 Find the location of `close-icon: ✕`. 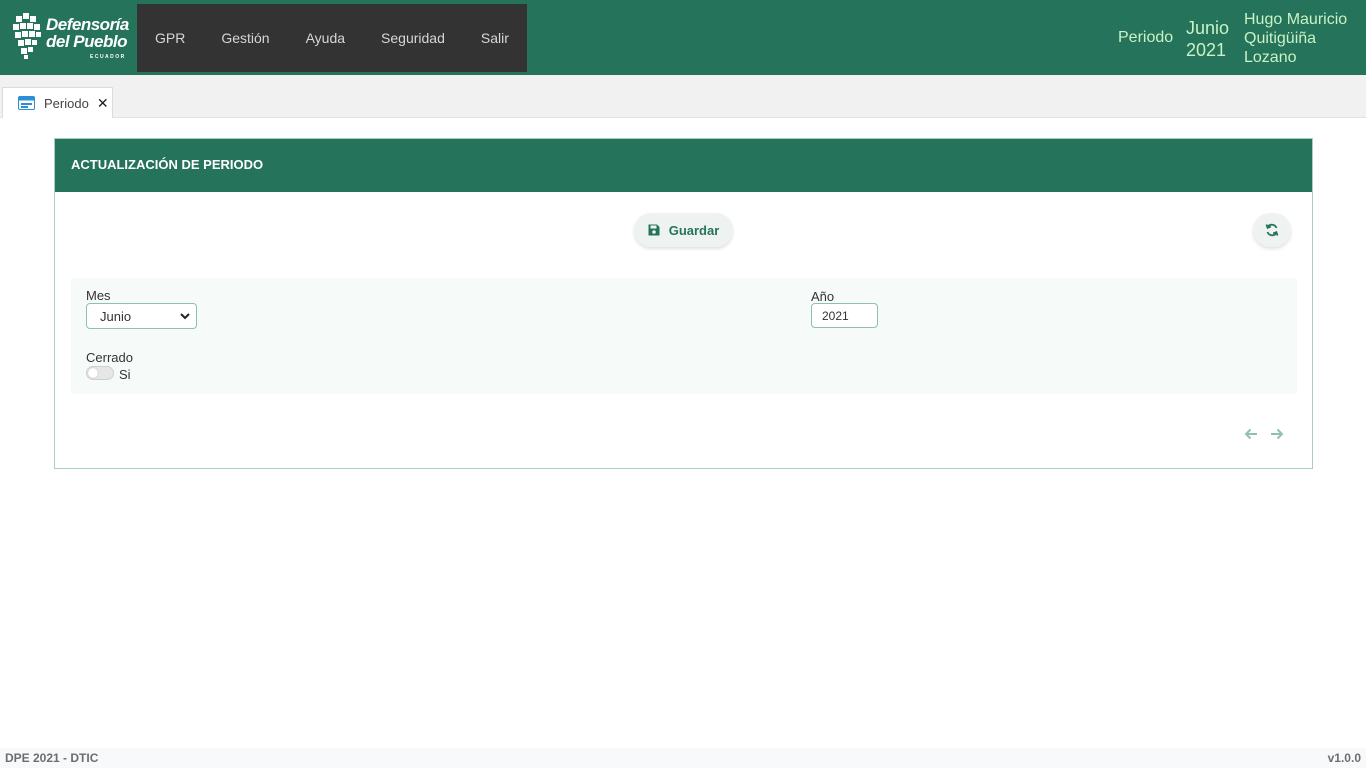

close-icon: ✕ is located at coordinates (103, 103).